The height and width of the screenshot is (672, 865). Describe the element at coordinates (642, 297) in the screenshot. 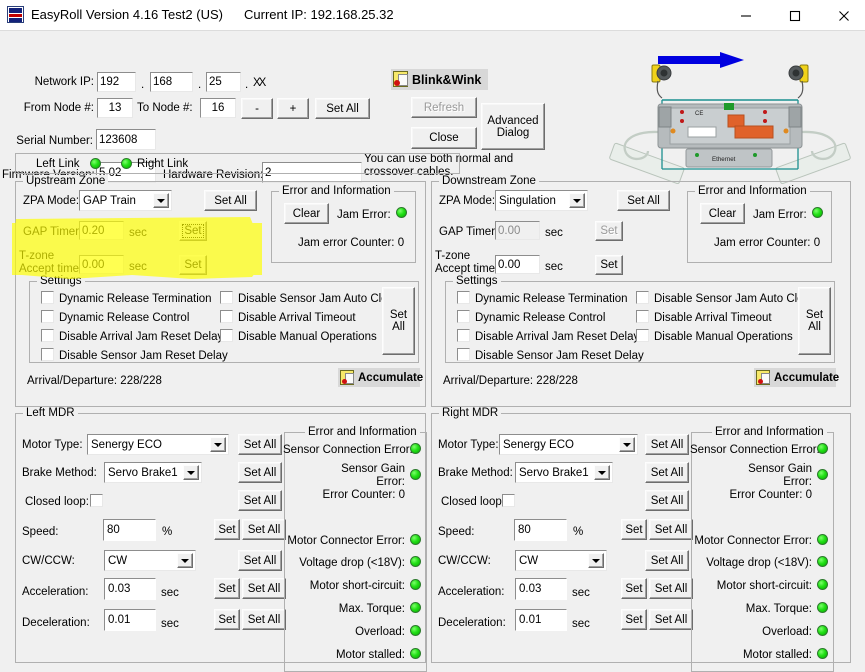

I see `downstream-checkbox-disable-sensor-jam-auto-clear` at that location.